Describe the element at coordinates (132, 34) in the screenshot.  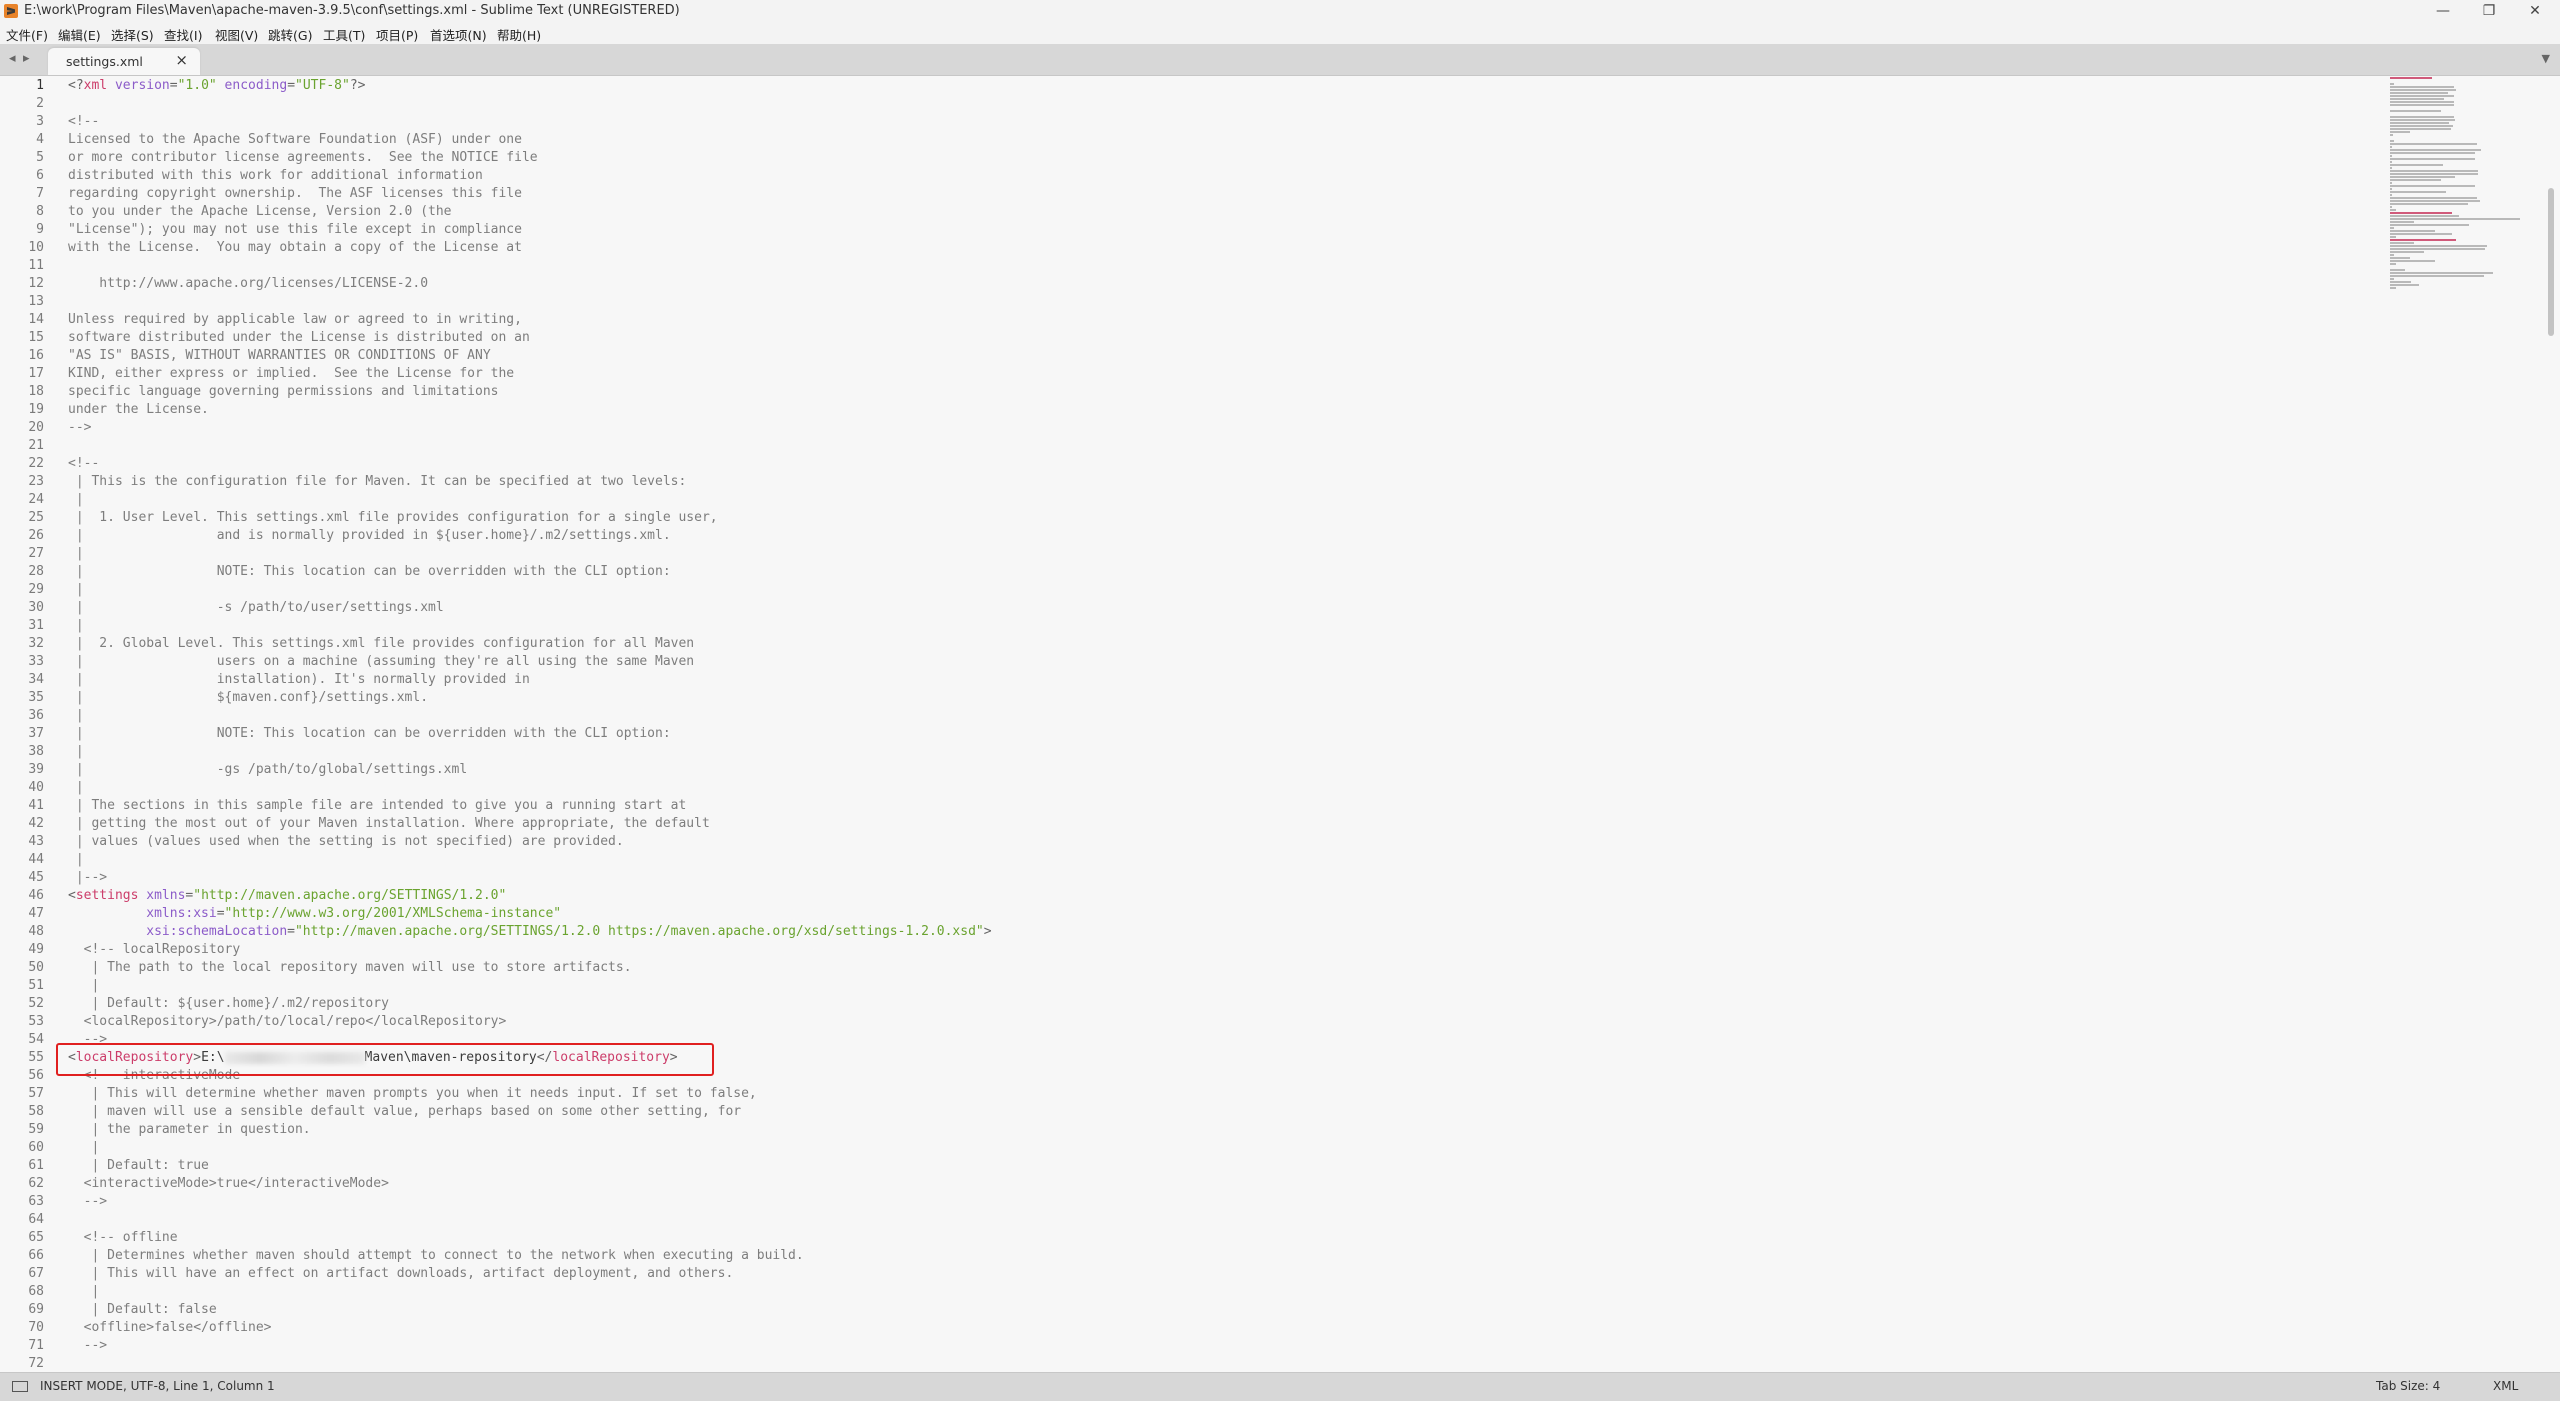
I see `menu-selection: 选择(S)` at that location.